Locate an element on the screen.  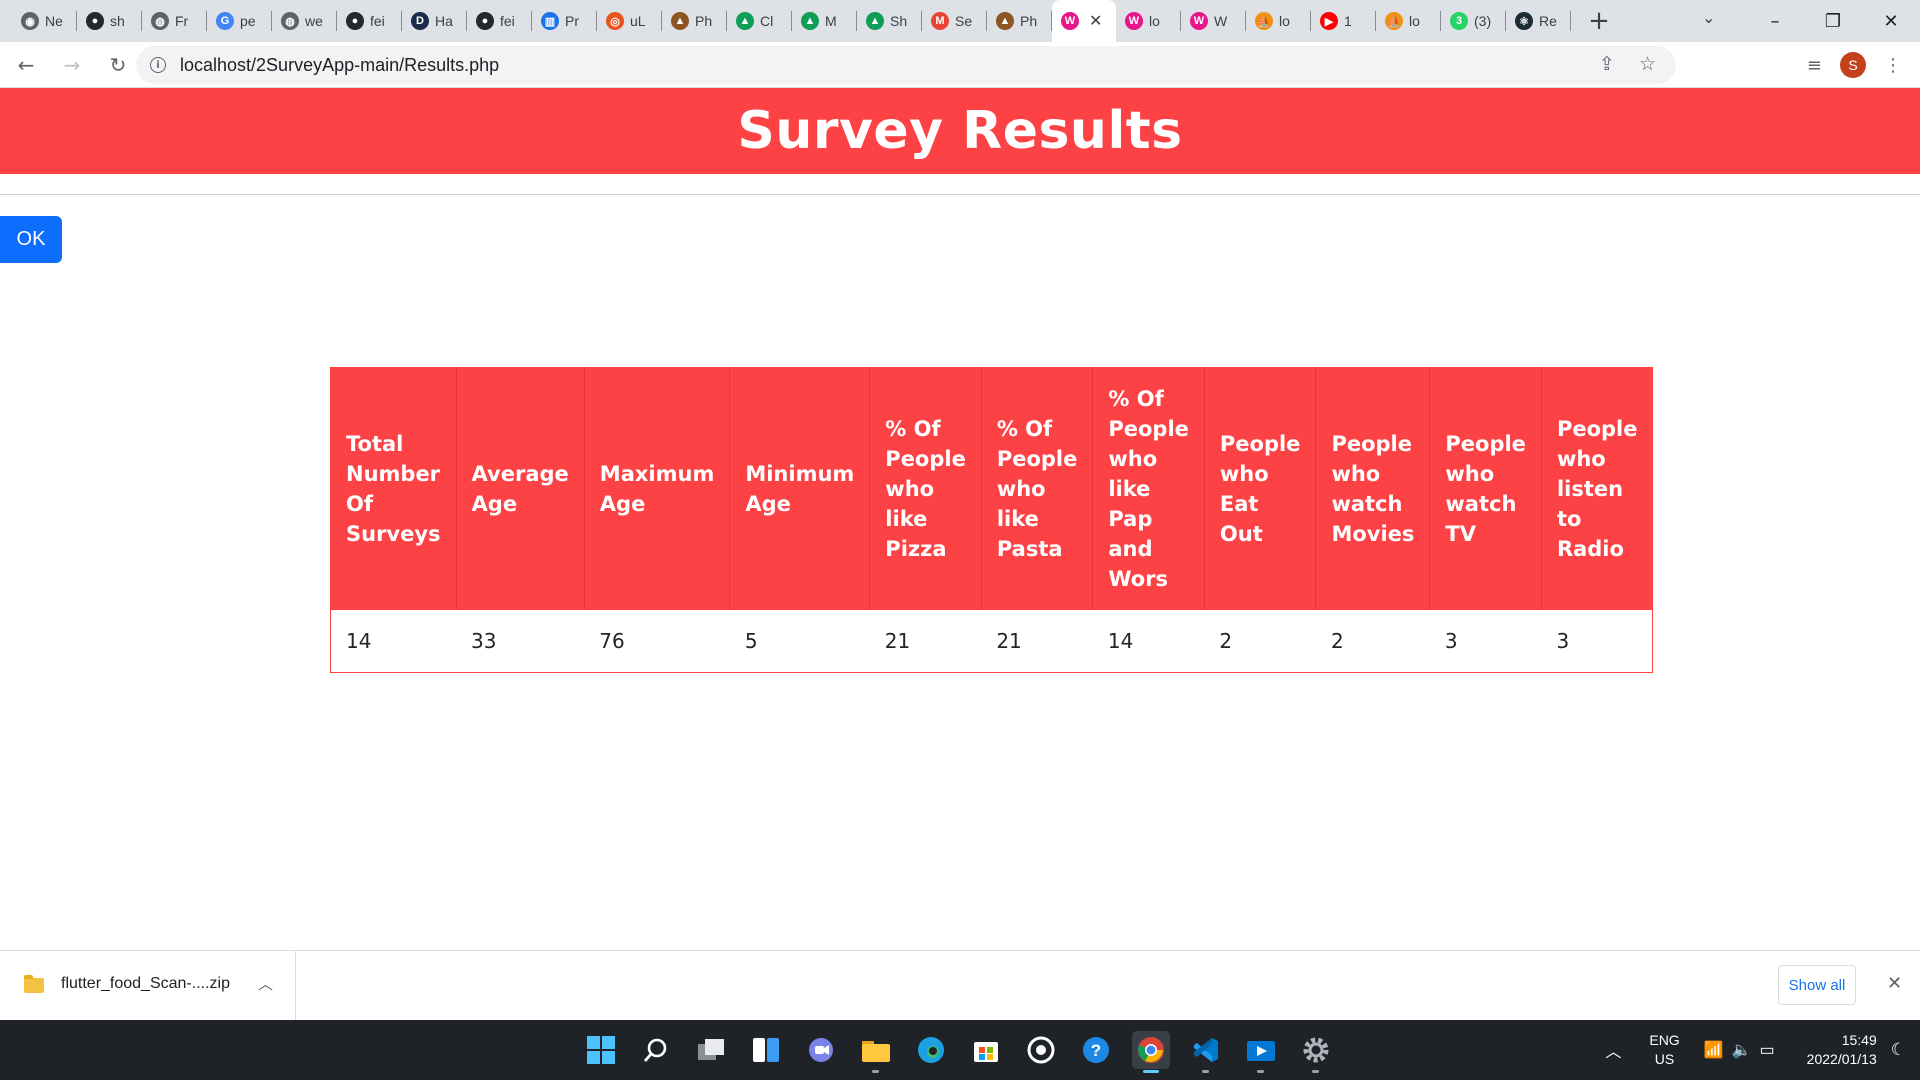
browser-tab: ▲ Cl is located at coordinates (759, 21).